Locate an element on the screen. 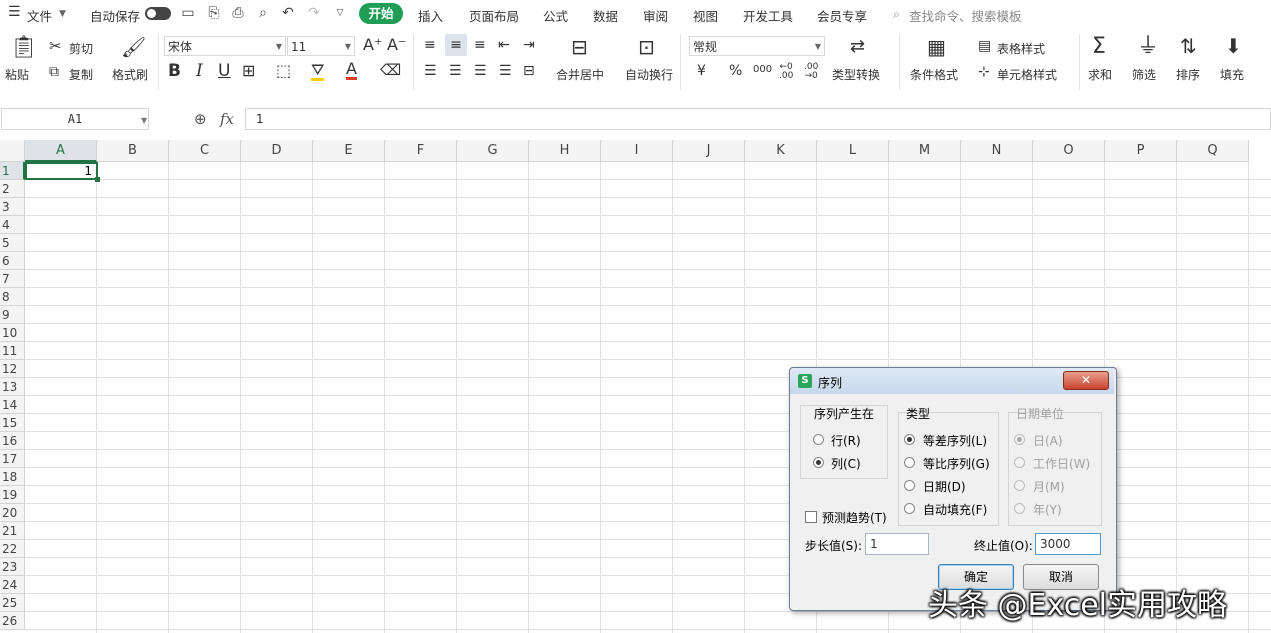 The image size is (1271, 633). row-header-5: 5 is located at coordinates (12, 243).